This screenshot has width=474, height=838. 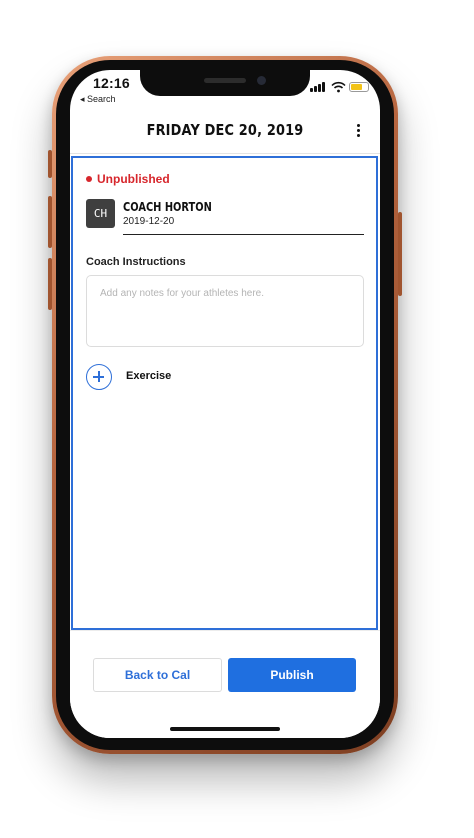 What do you see at coordinates (167, 207) in the screenshot?
I see `coach-name: COACH HORTON` at bounding box center [167, 207].